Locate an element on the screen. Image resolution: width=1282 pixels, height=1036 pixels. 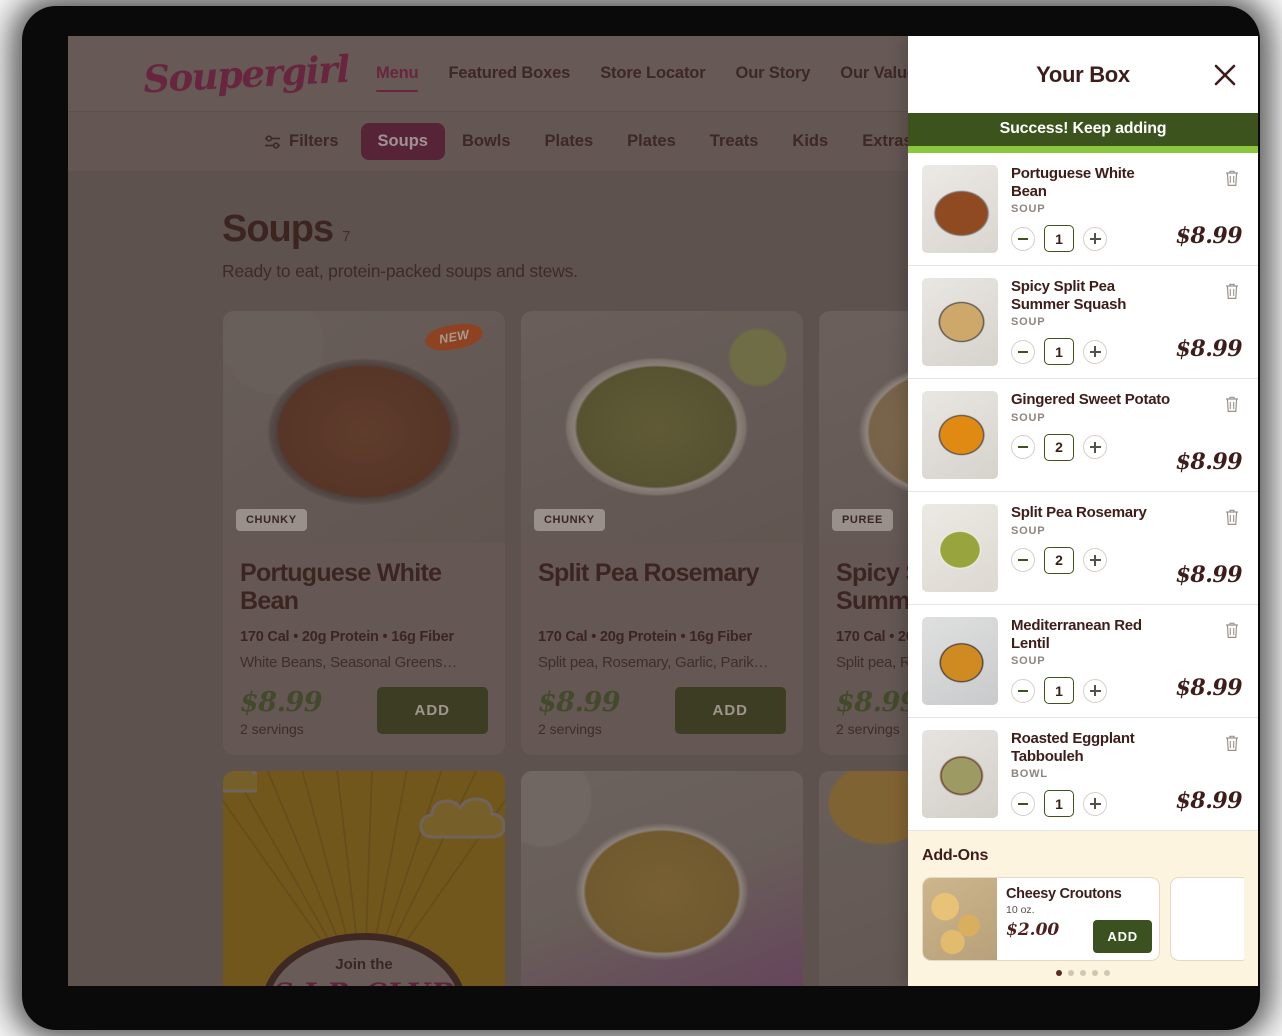
category-tab-kids: Kids is located at coordinates (810, 141).